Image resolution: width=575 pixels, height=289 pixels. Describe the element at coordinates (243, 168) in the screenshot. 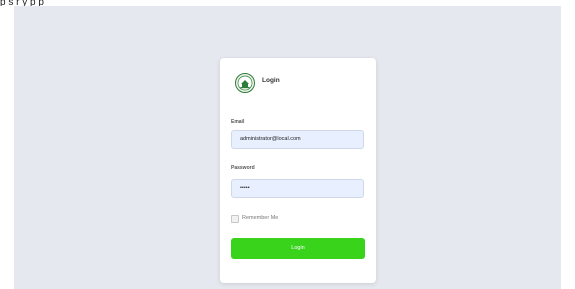

I see `password-label: Password` at that location.